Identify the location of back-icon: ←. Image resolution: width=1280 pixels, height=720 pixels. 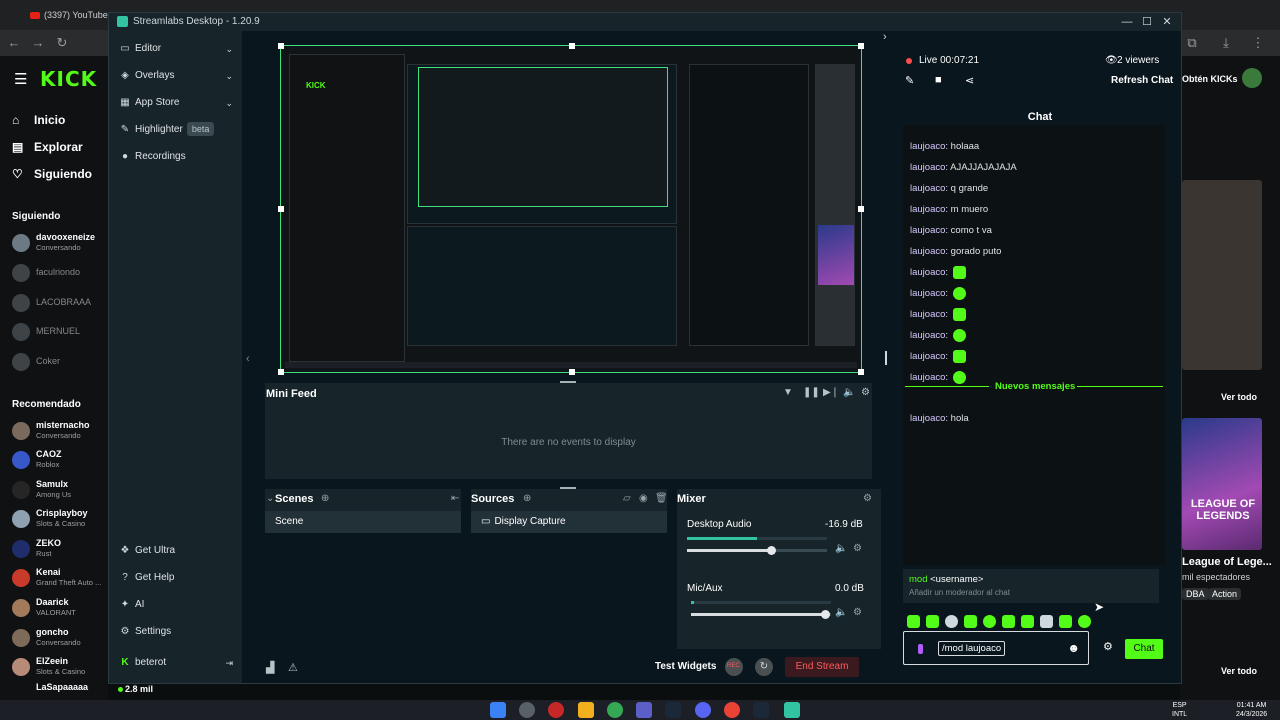
(14, 43).